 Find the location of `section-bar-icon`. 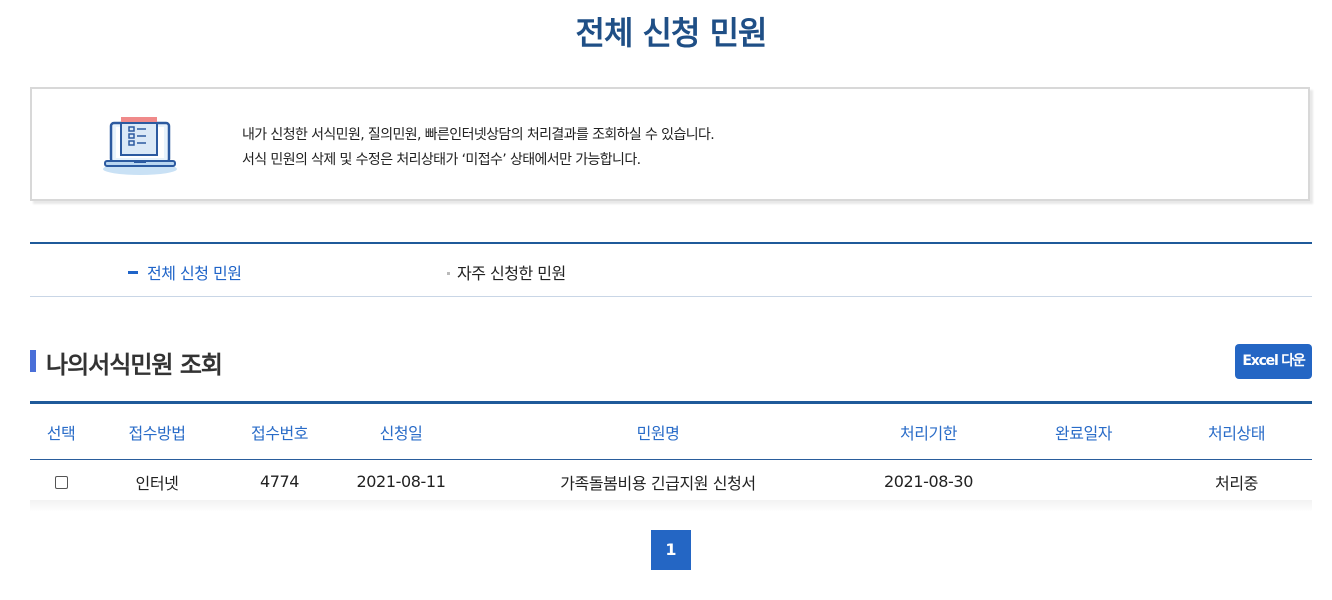

section-bar-icon is located at coordinates (33, 361).